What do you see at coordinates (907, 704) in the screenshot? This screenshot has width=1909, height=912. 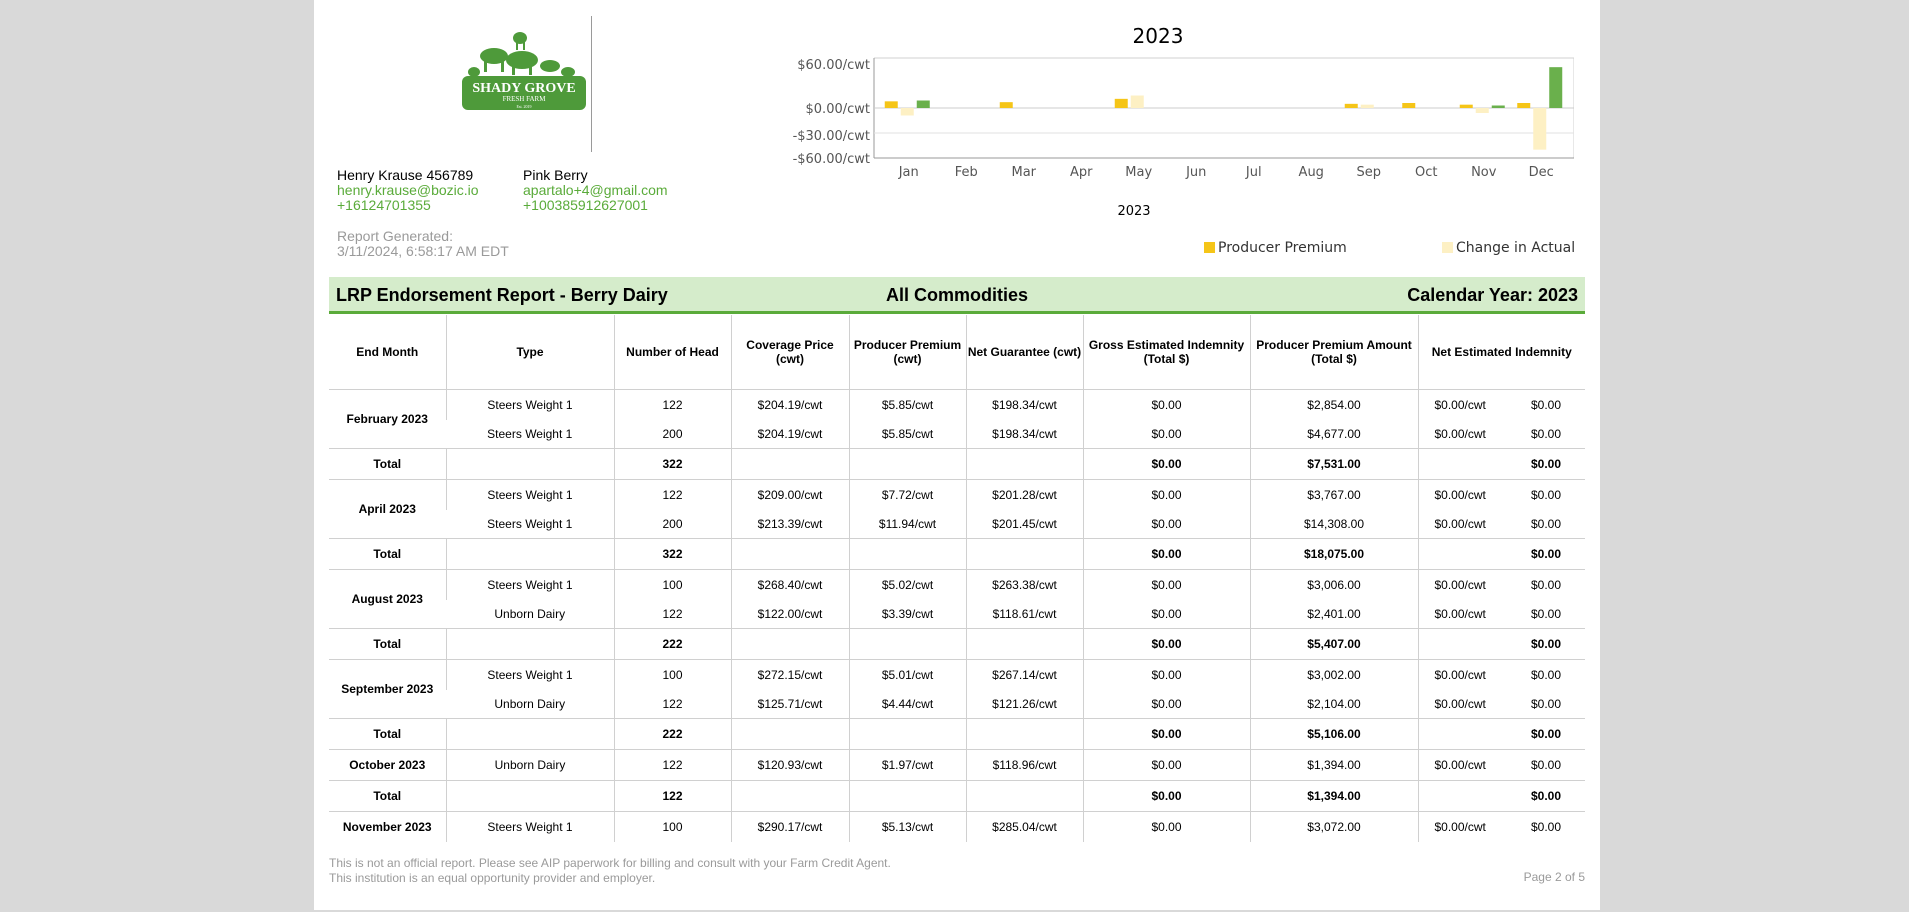 I see `premium-cell: $4.44/cwt` at bounding box center [907, 704].